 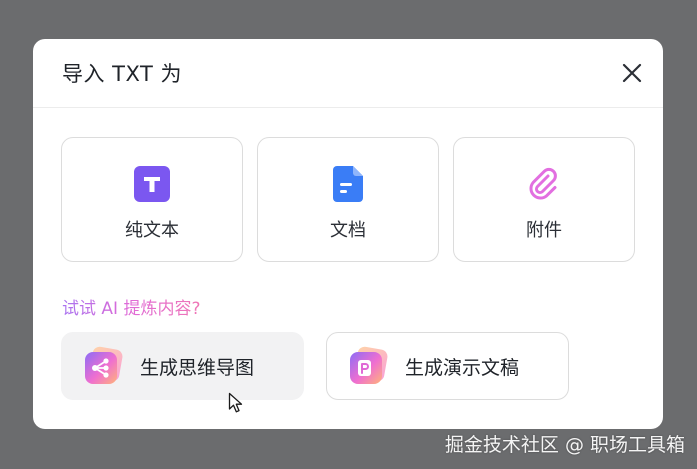 What do you see at coordinates (348, 230) in the screenshot?
I see `import-doc-label: 文档` at bounding box center [348, 230].